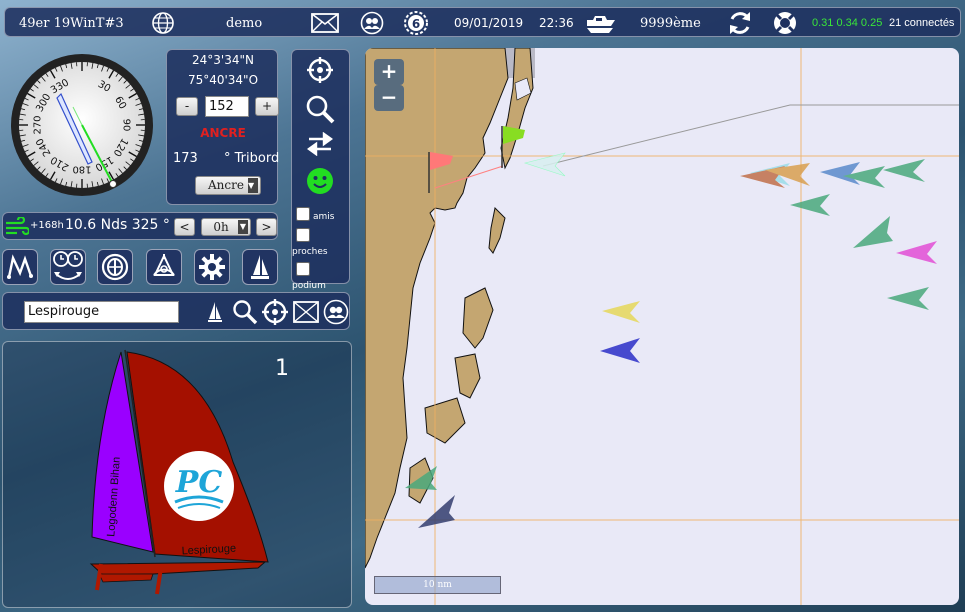 This screenshot has width=965, height=612. I want to click on swap-arrows-icon, so click(320, 144).